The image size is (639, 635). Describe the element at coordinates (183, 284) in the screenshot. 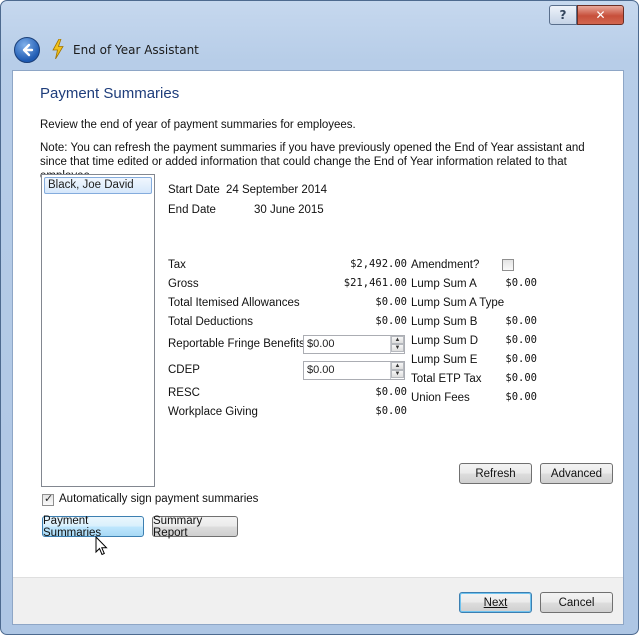

I see `gross-label: Gross` at that location.